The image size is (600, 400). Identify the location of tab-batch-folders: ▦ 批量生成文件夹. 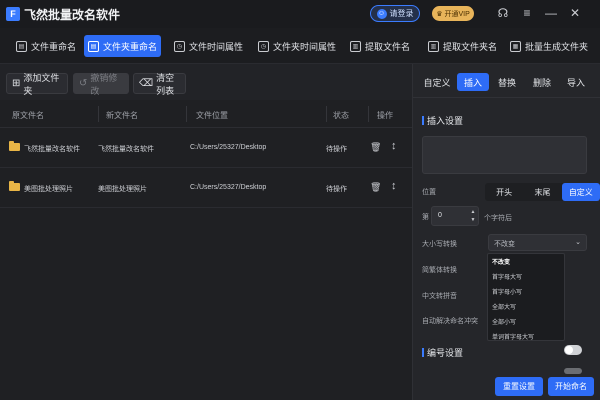
(549, 46).